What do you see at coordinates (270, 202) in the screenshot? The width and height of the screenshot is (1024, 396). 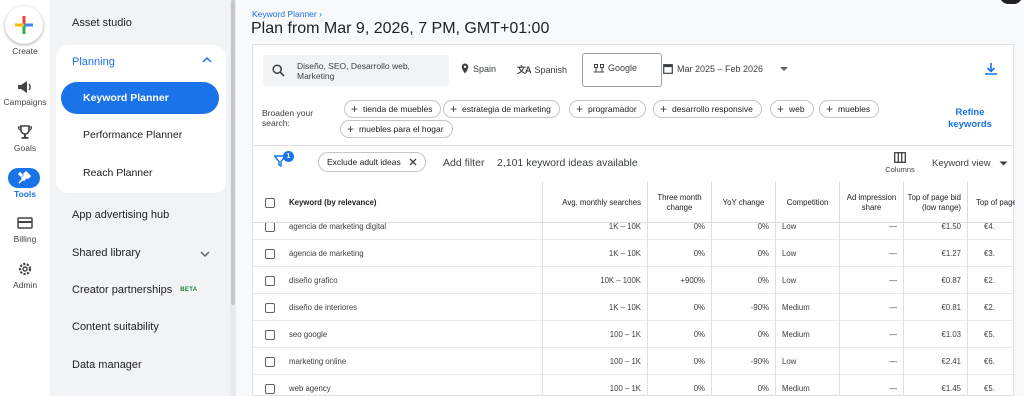 I see `select-all-checkbox` at bounding box center [270, 202].